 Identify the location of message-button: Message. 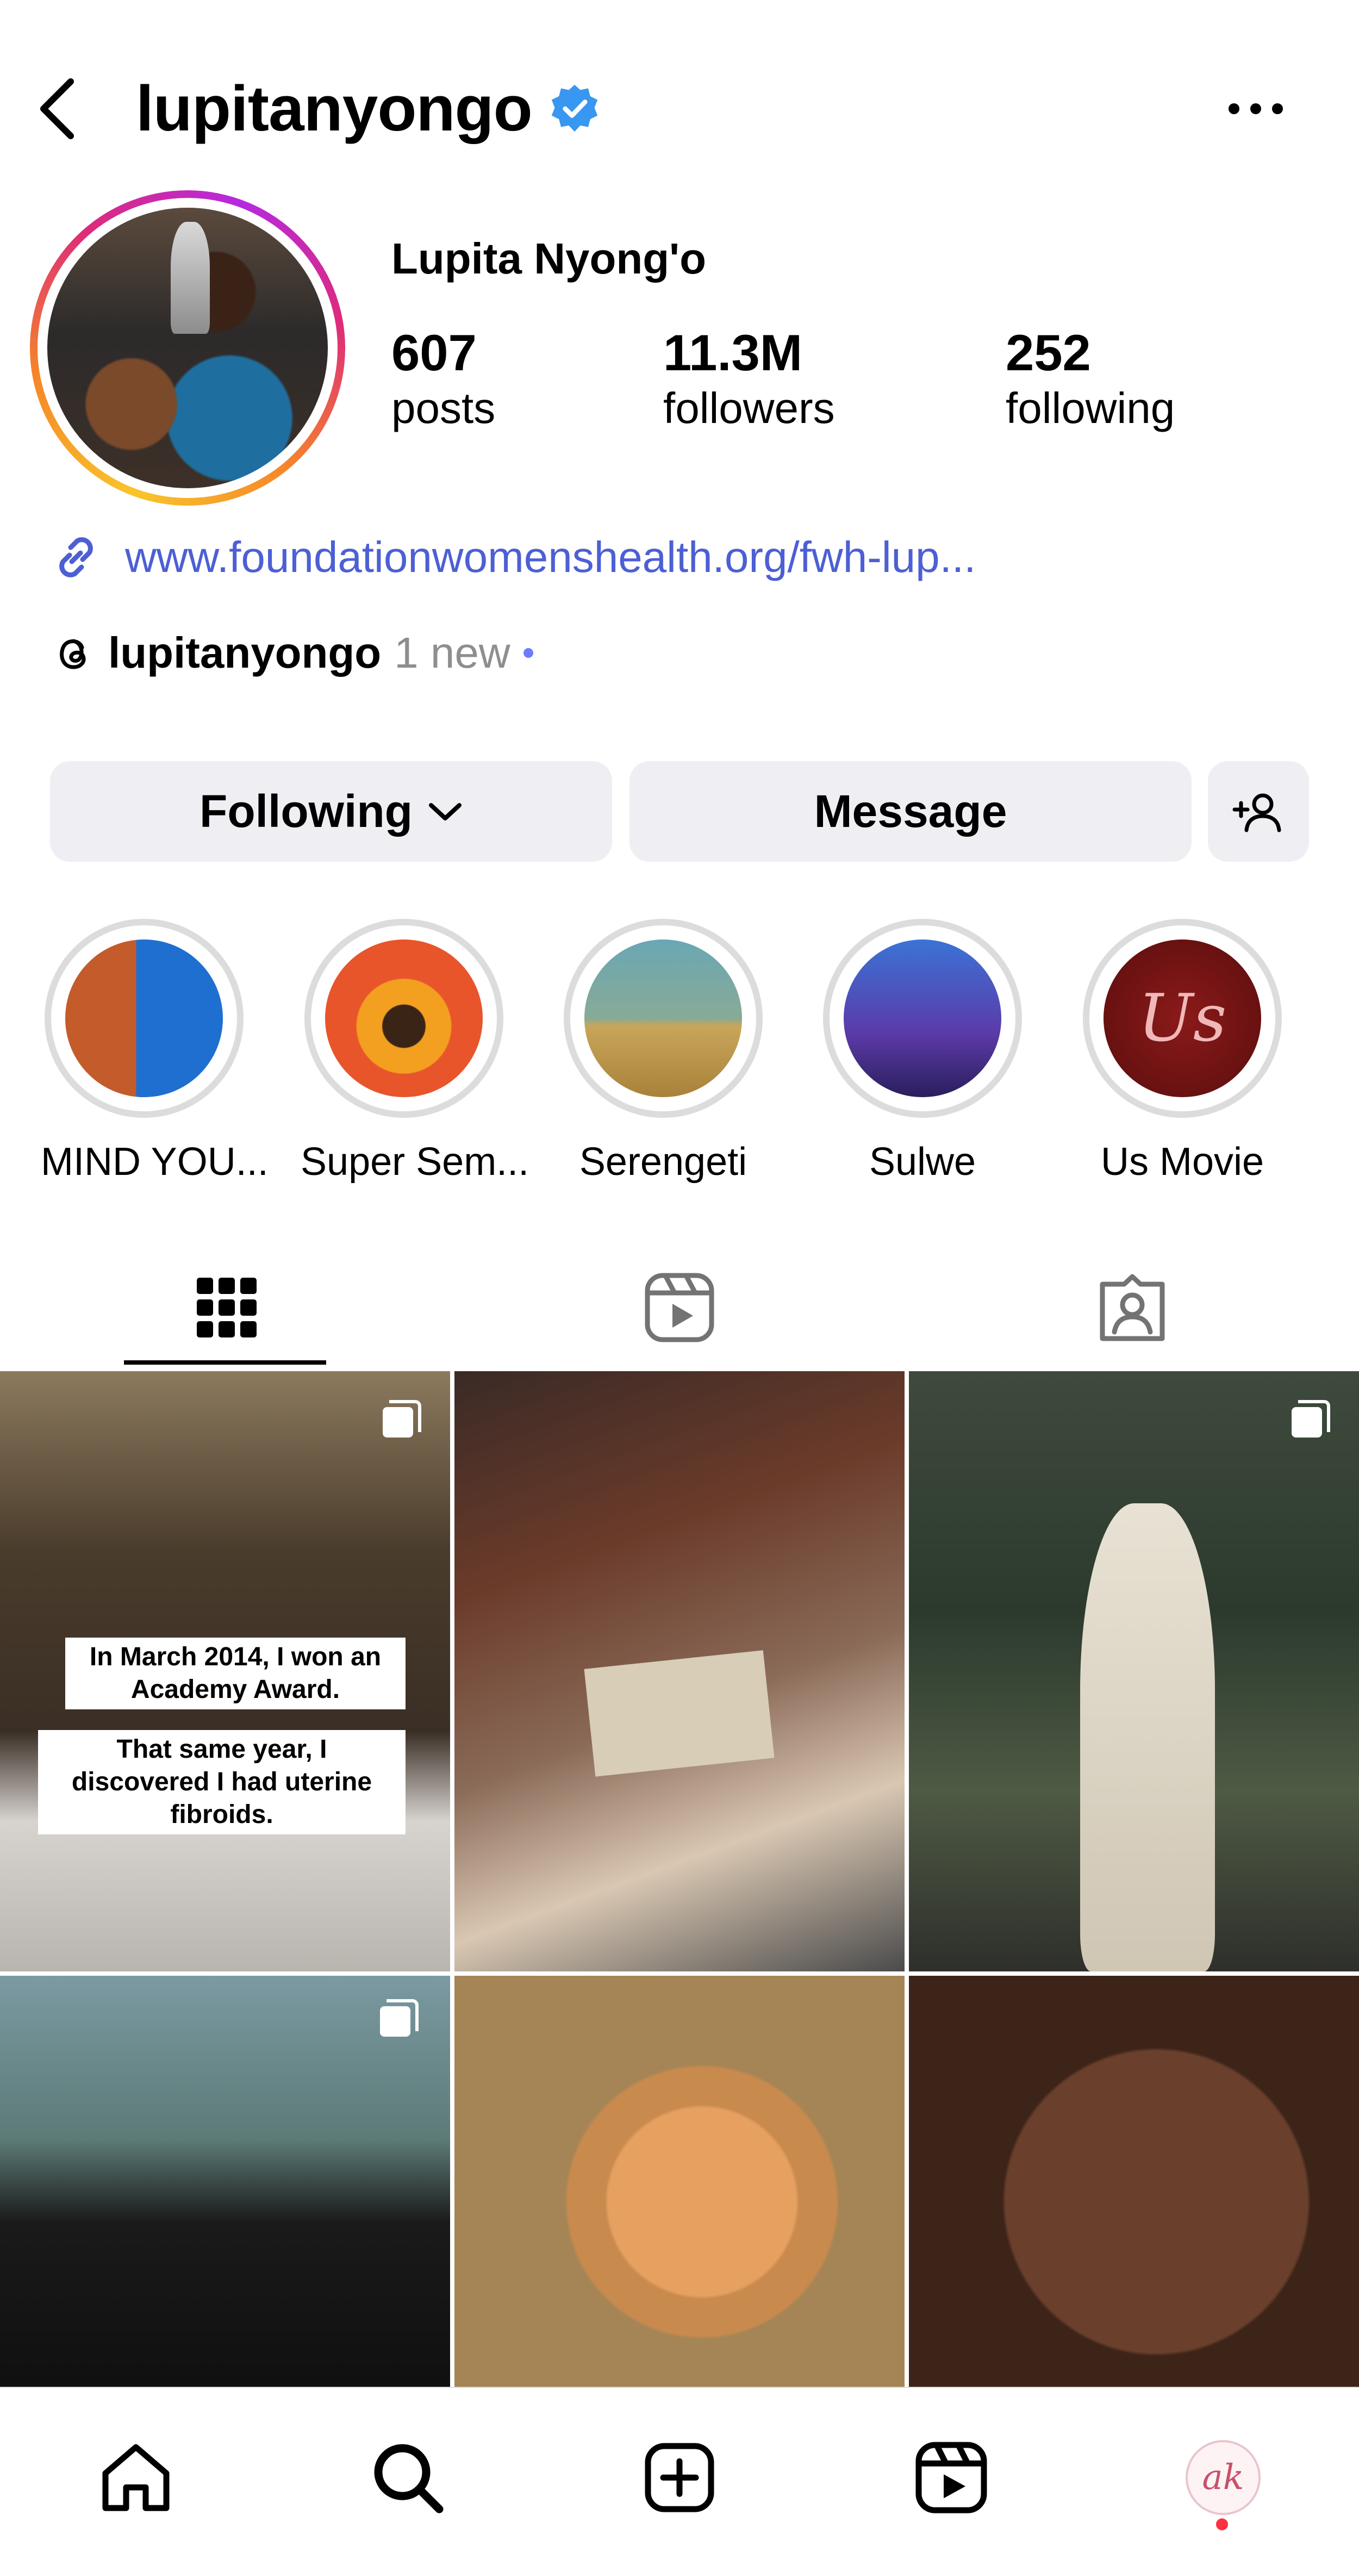
(910, 811).